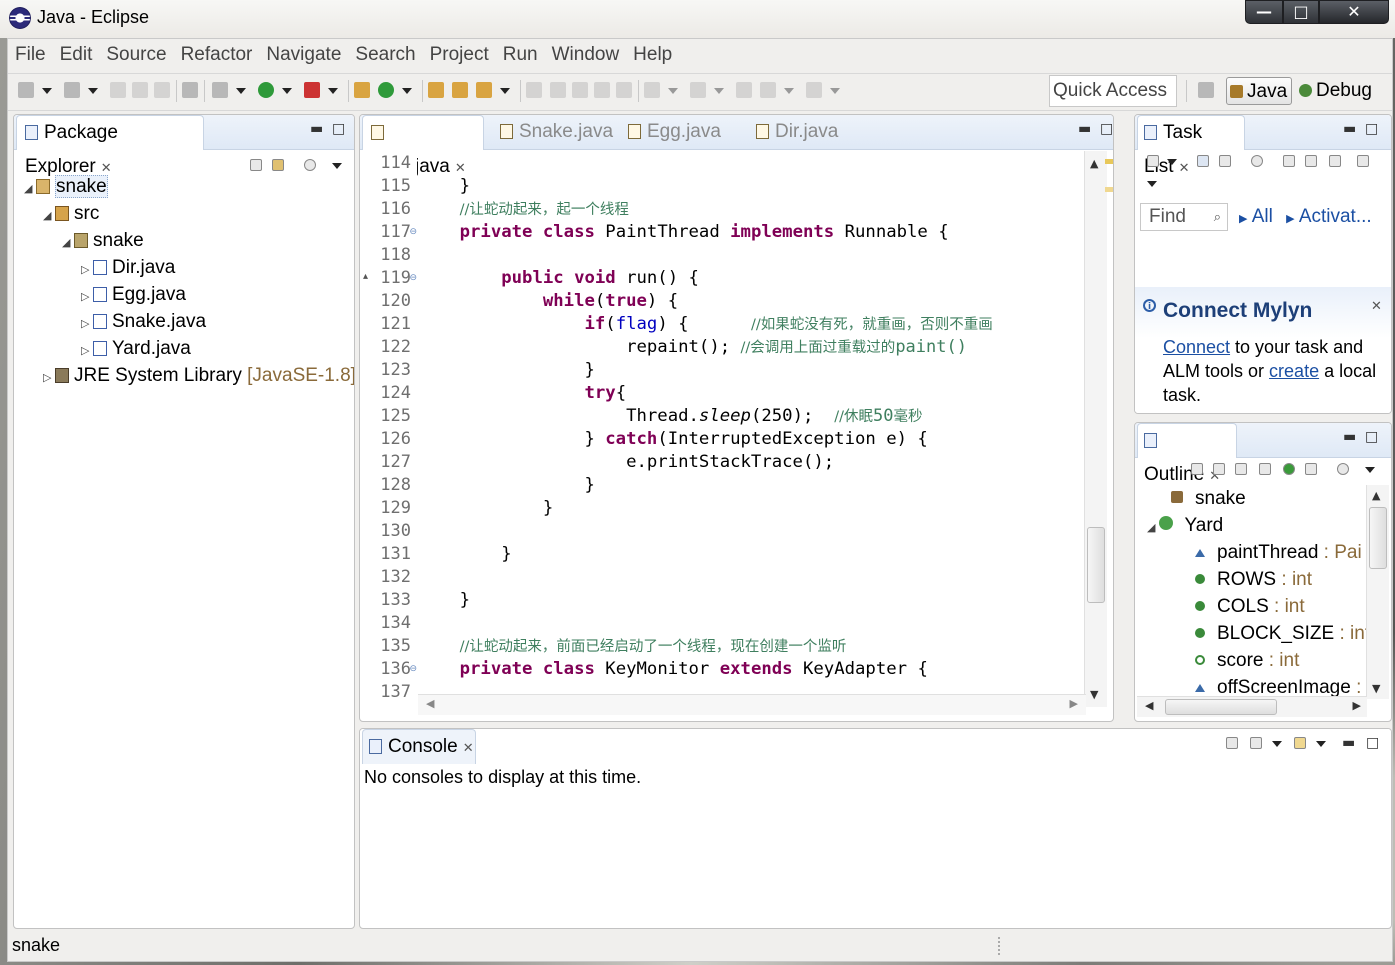 This screenshot has width=1395, height=965. What do you see at coordinates (430, 703) in the screenshot?
I see `scroll-left-icon: ◀` at bounding box center [430, 703].